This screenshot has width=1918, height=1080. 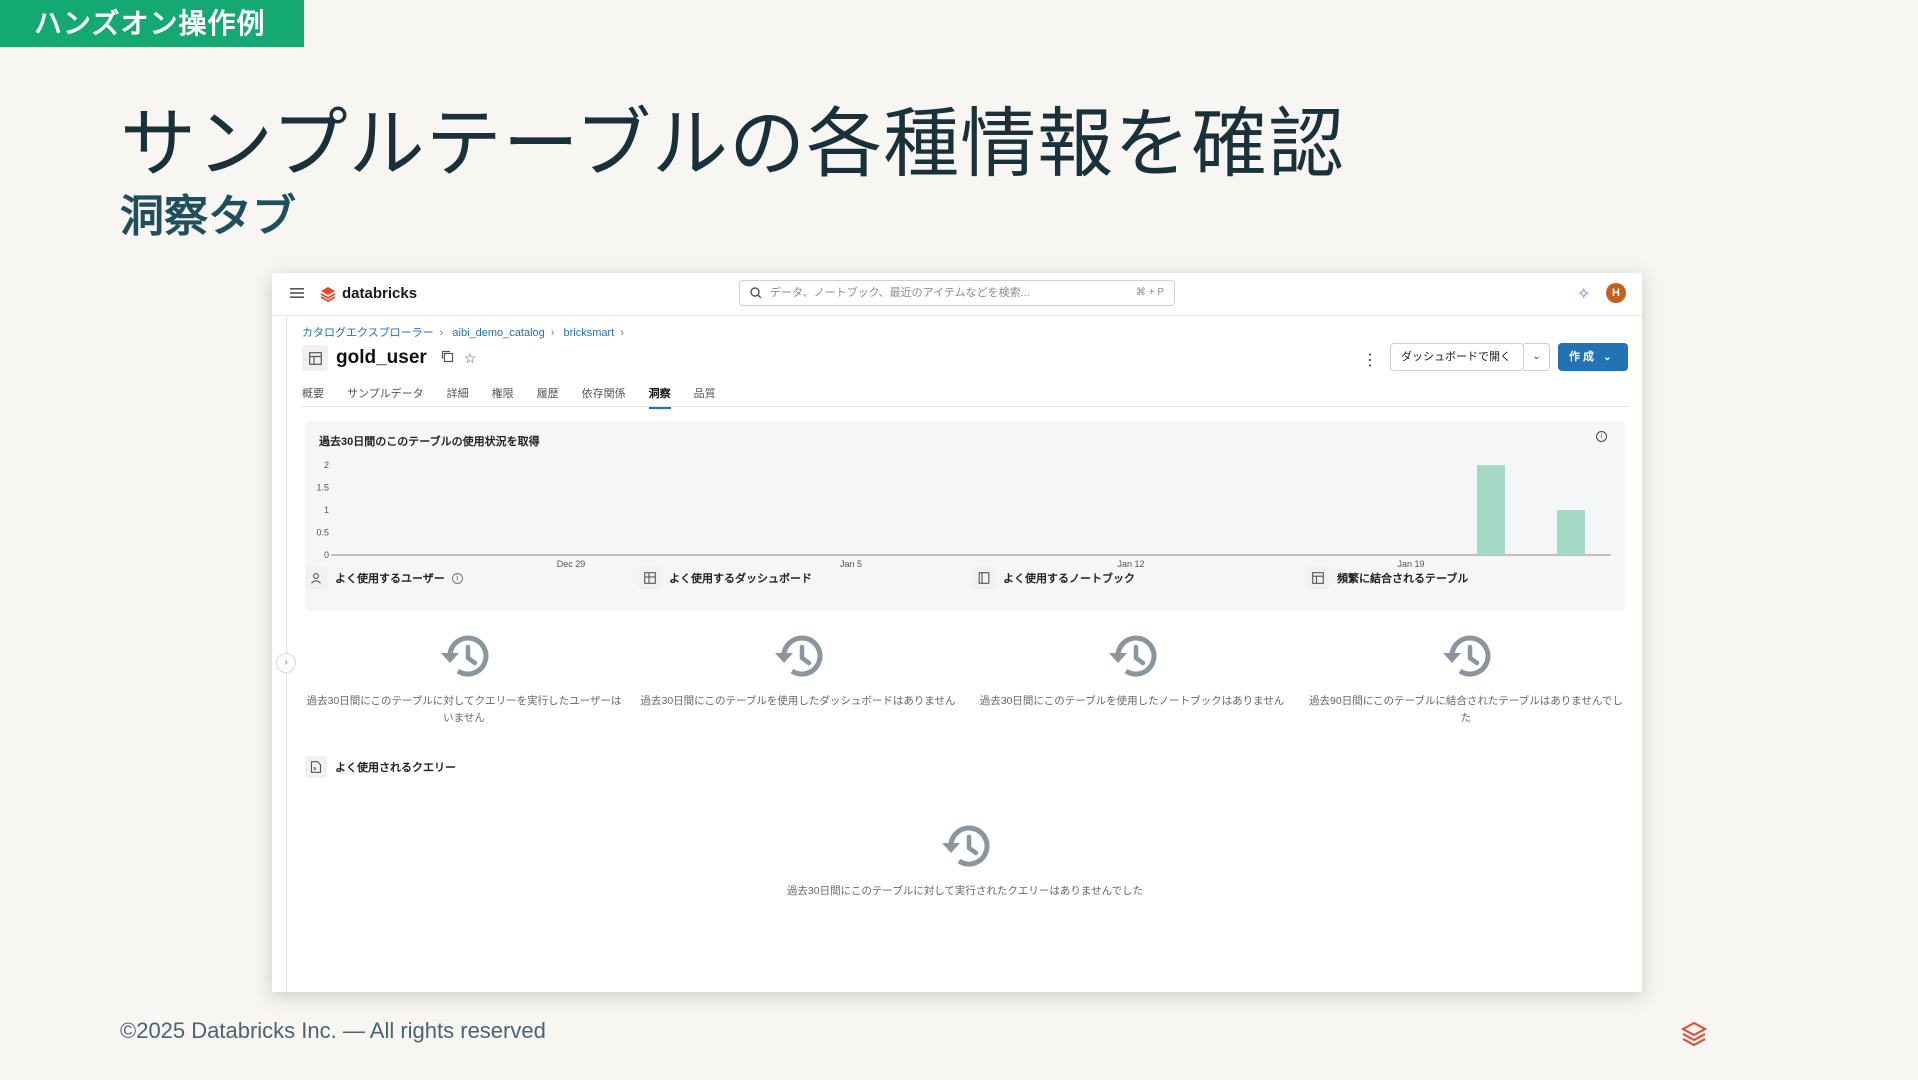 I want to click on databricks-logo-icon, so click(x=328, y=294).